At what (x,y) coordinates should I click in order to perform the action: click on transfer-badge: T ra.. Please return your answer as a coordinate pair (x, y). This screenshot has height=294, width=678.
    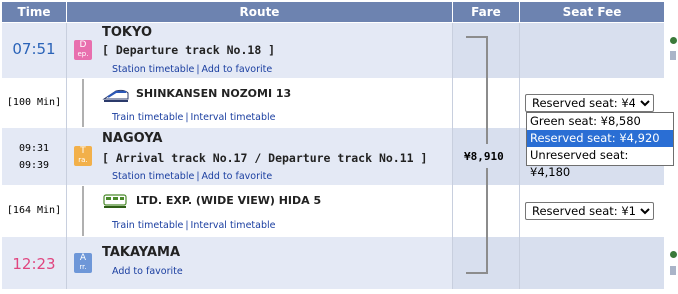
    Looking at the image, I should click on (83, 156).